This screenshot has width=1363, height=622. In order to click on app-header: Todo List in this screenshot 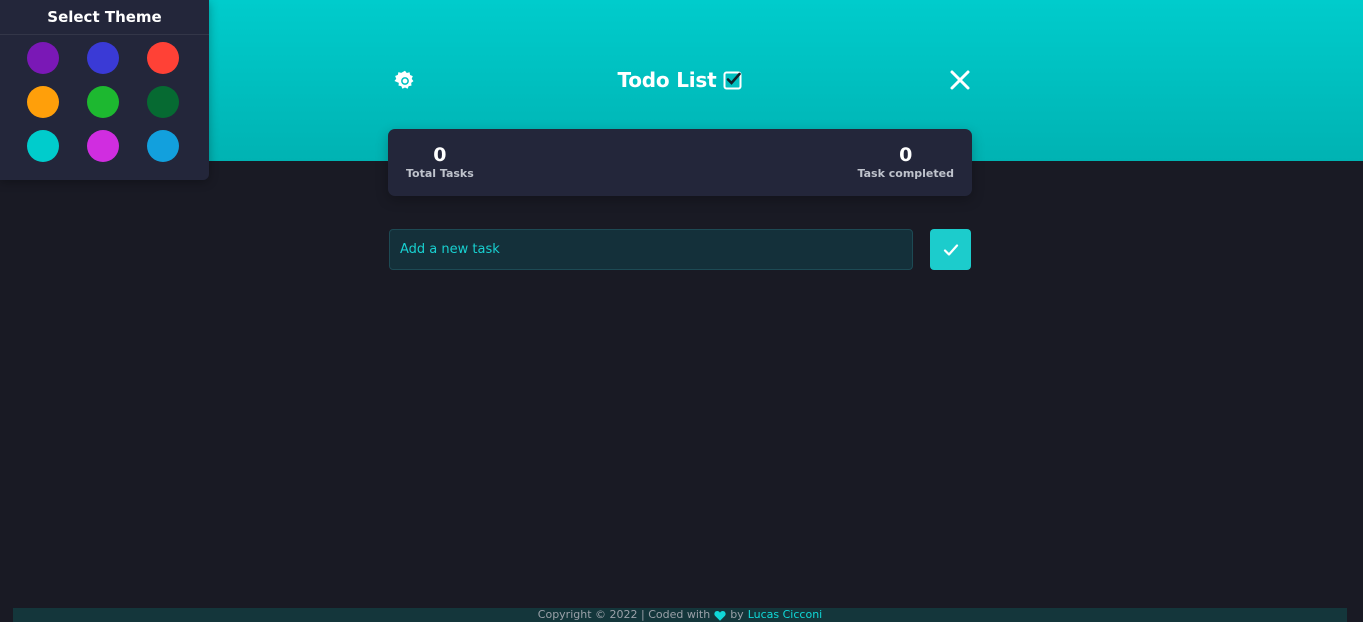, I will do `click(680, 80)`.